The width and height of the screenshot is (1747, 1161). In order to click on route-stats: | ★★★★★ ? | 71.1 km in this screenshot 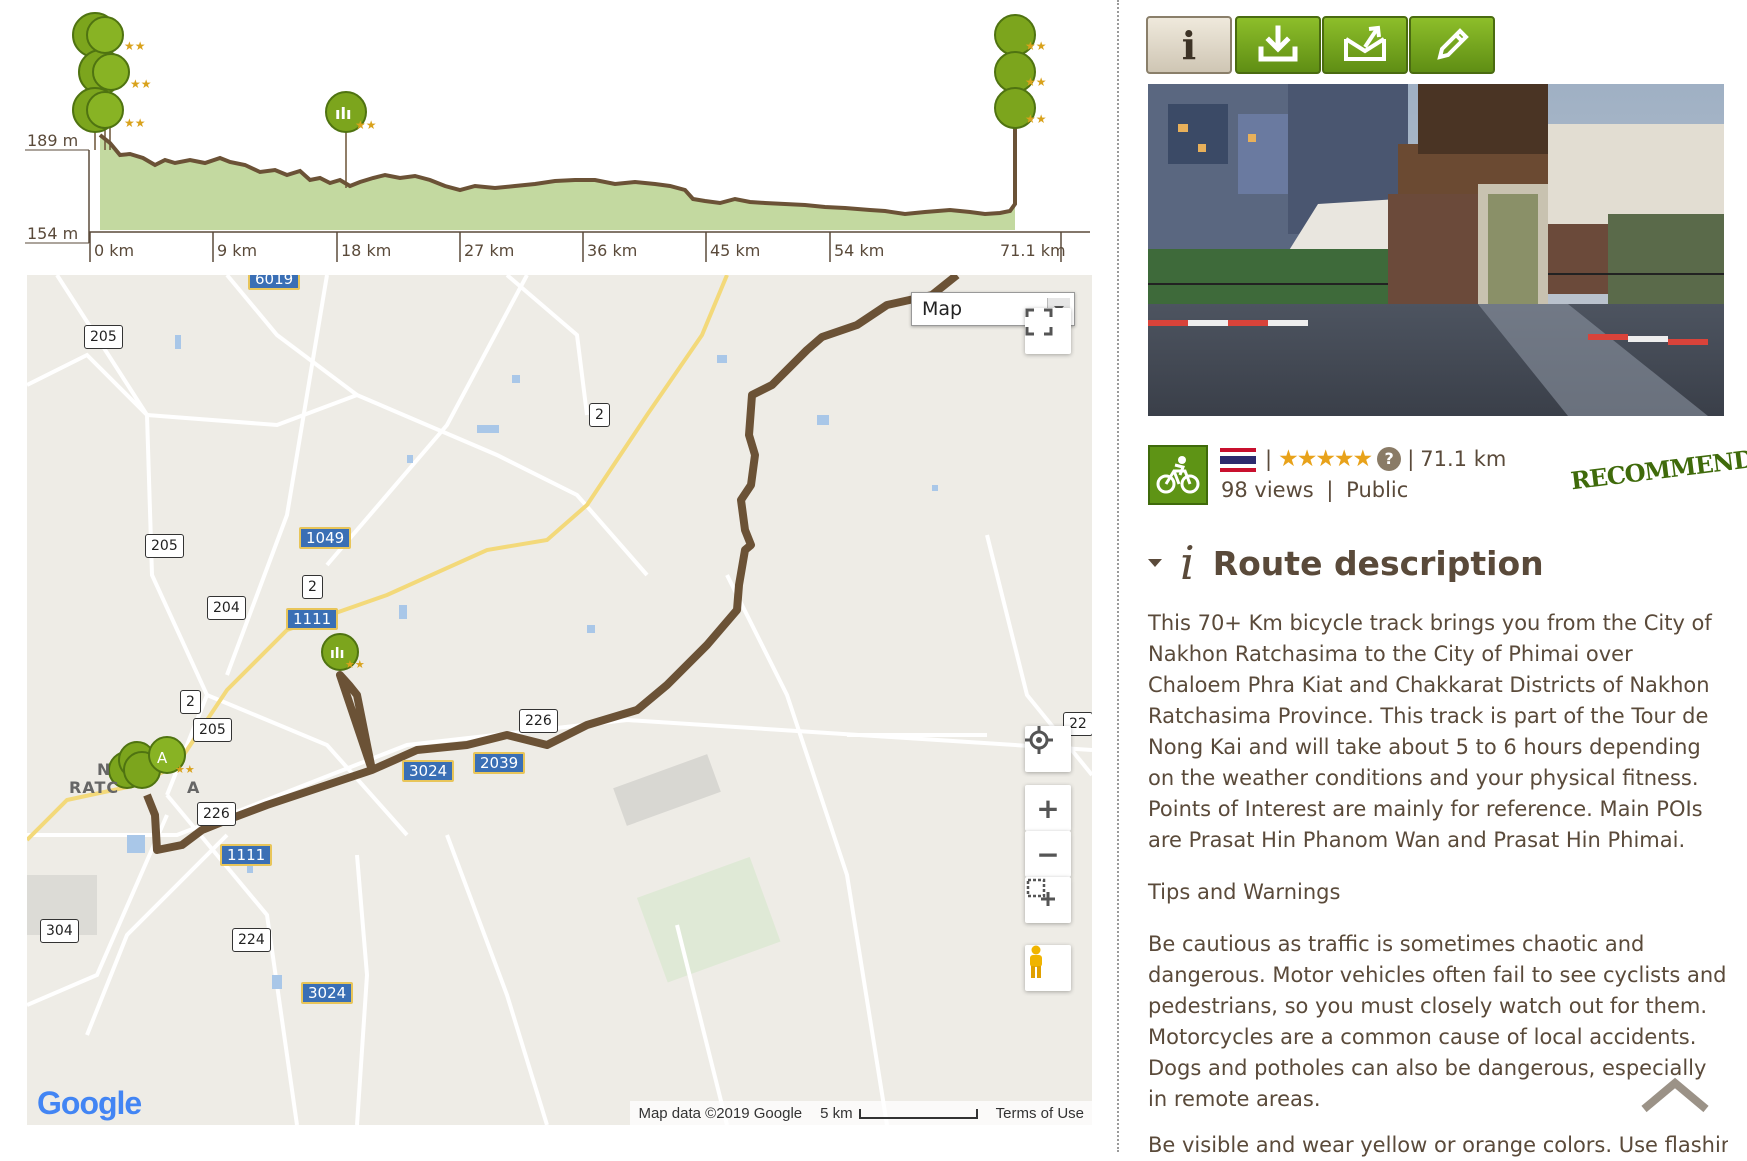, I will do `click(1385, 459)`.